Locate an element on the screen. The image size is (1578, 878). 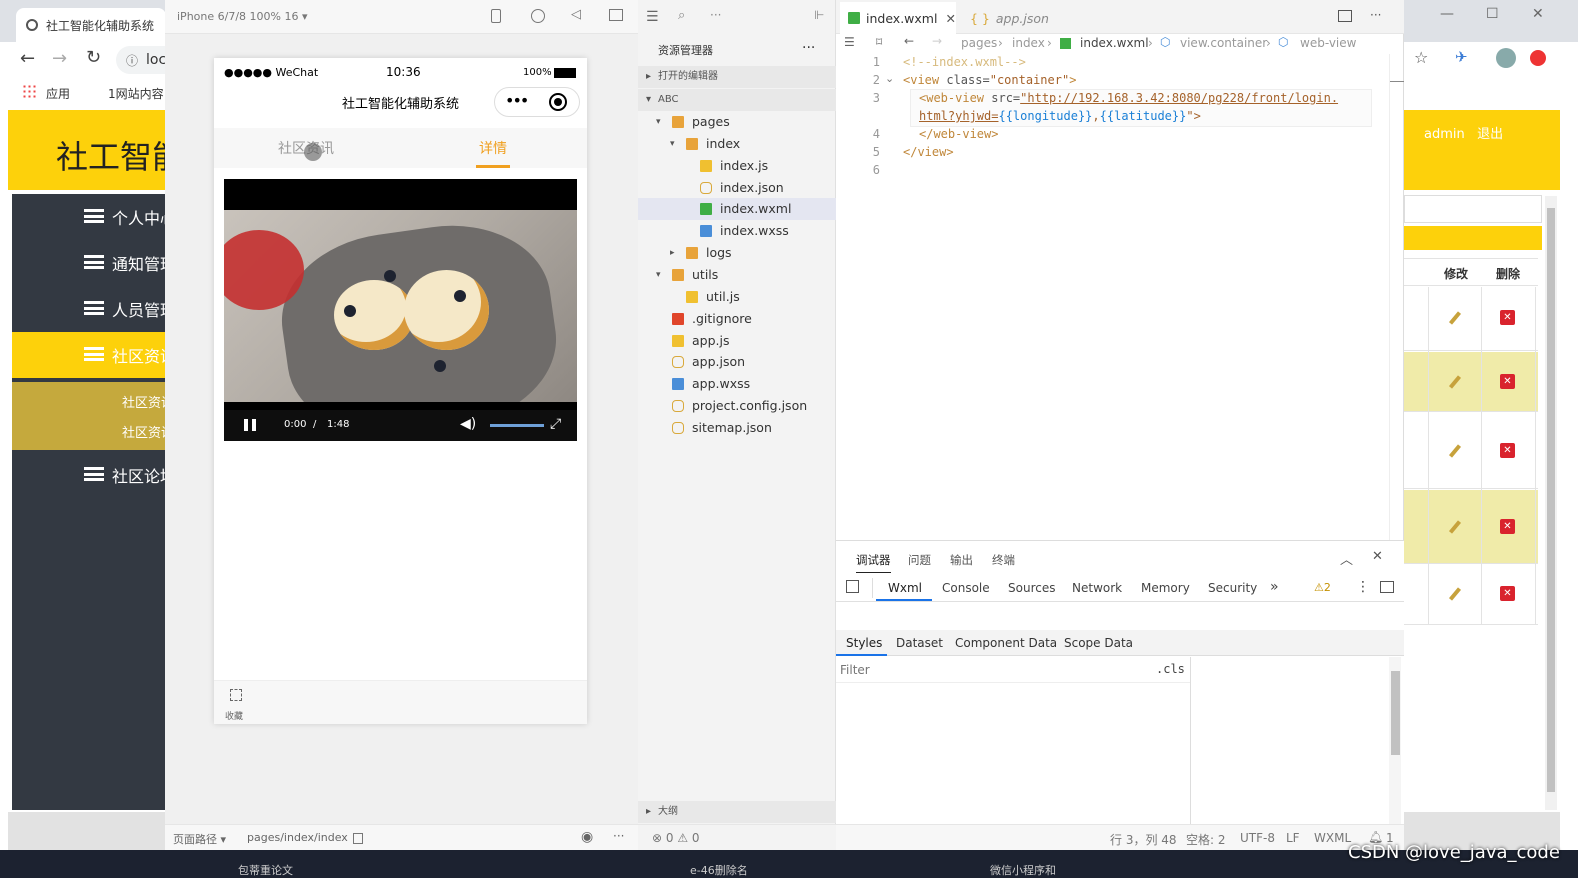
sidebar-item-forum: 社区论坛 is located at coordinates (89, 475).